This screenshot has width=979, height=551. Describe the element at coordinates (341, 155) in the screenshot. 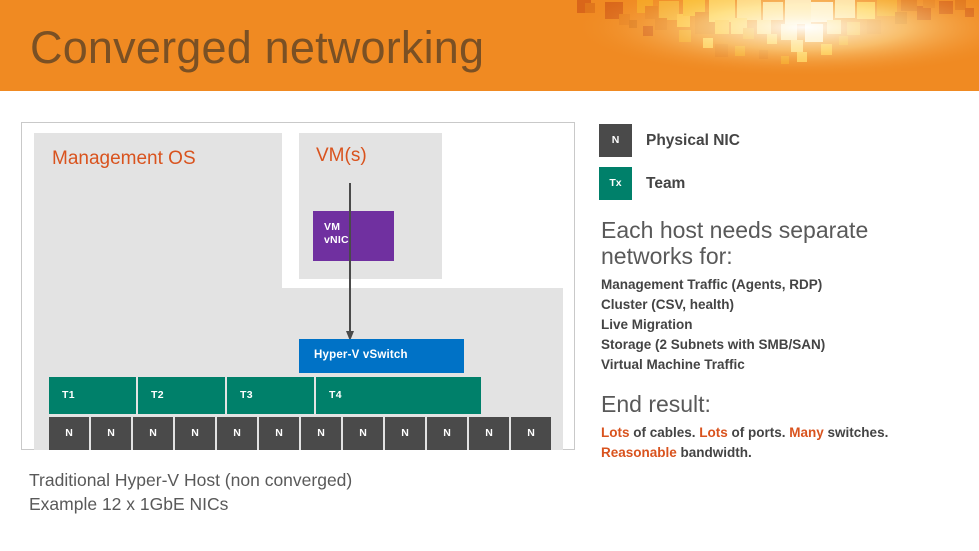

I see `vms-label: VM(s)` at that location.